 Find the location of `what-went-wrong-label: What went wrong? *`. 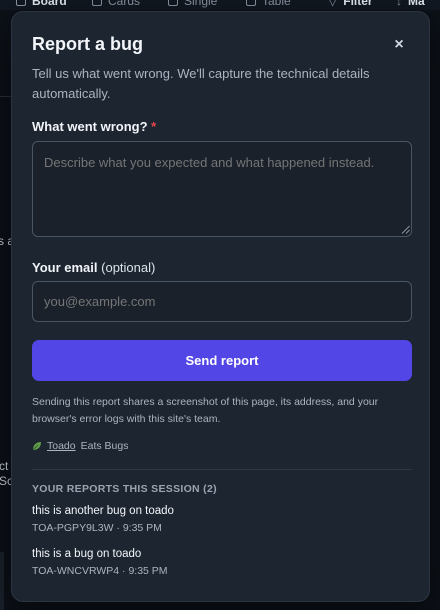

what-went-wrong-label: What went wrong? * is located at coordinates (94, 126).